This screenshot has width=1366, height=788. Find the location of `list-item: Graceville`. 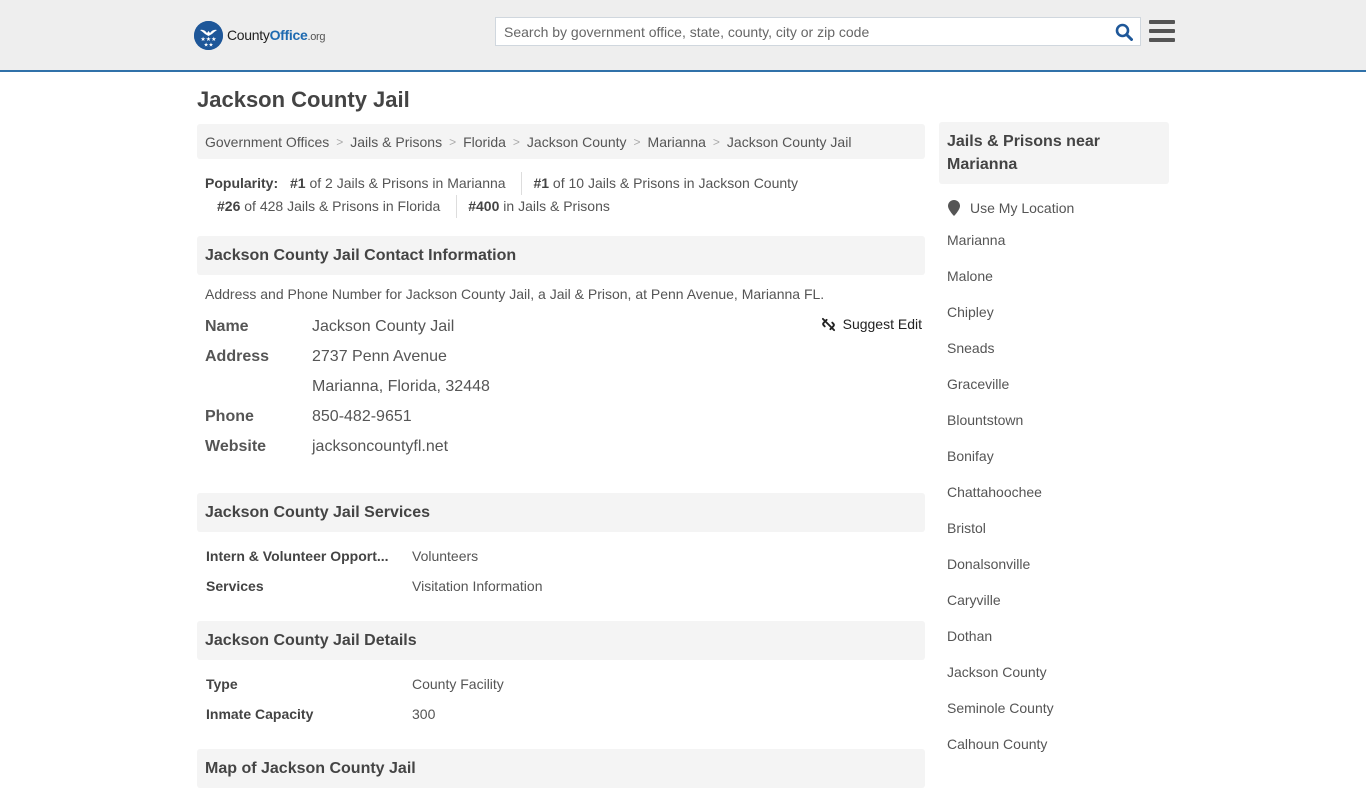

list-item: Graceville is located at coordinates (1058, 384).